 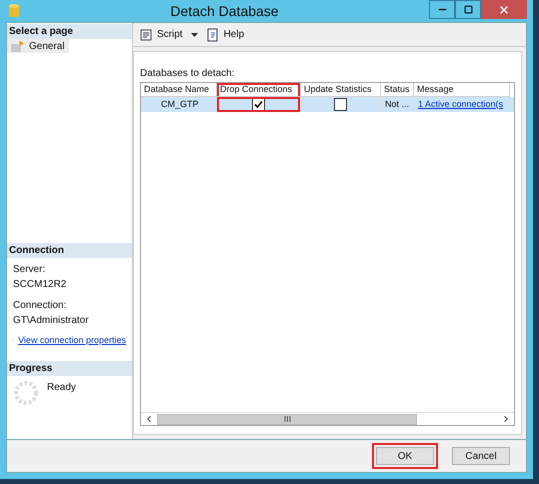 I want to click on progress-status: Ready, so click(x=61, y=388).